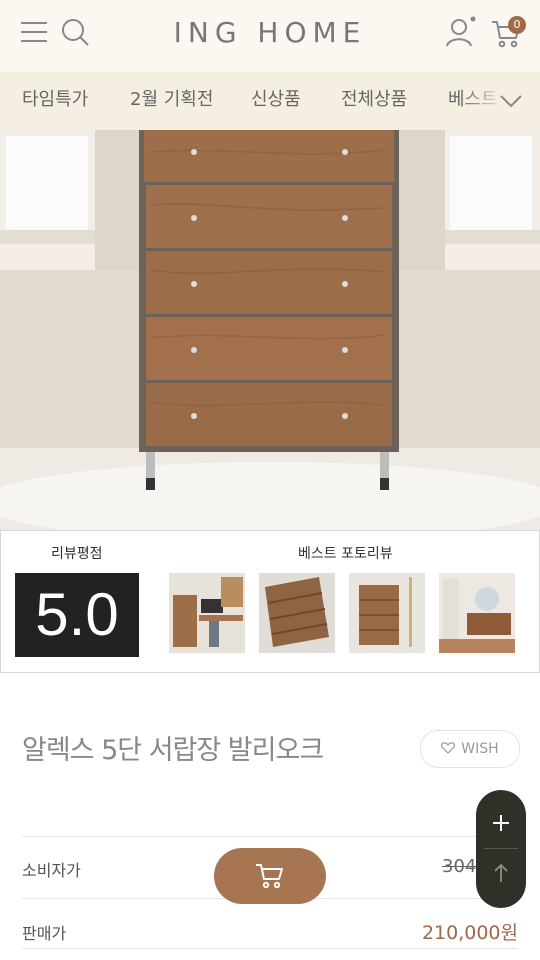 The width and height of the screenshot is (540, 960). I want to click on nav-item-february-promo: 2월 기획전, so click(171, 101).